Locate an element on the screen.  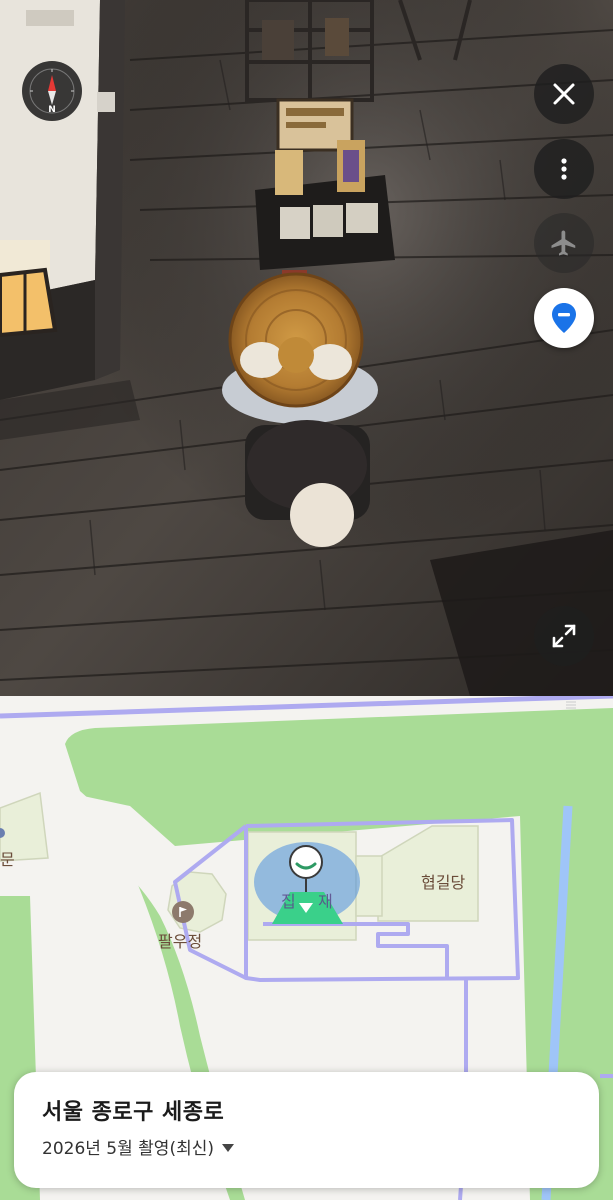
location-pin-button is located at coordinates (564, 318).